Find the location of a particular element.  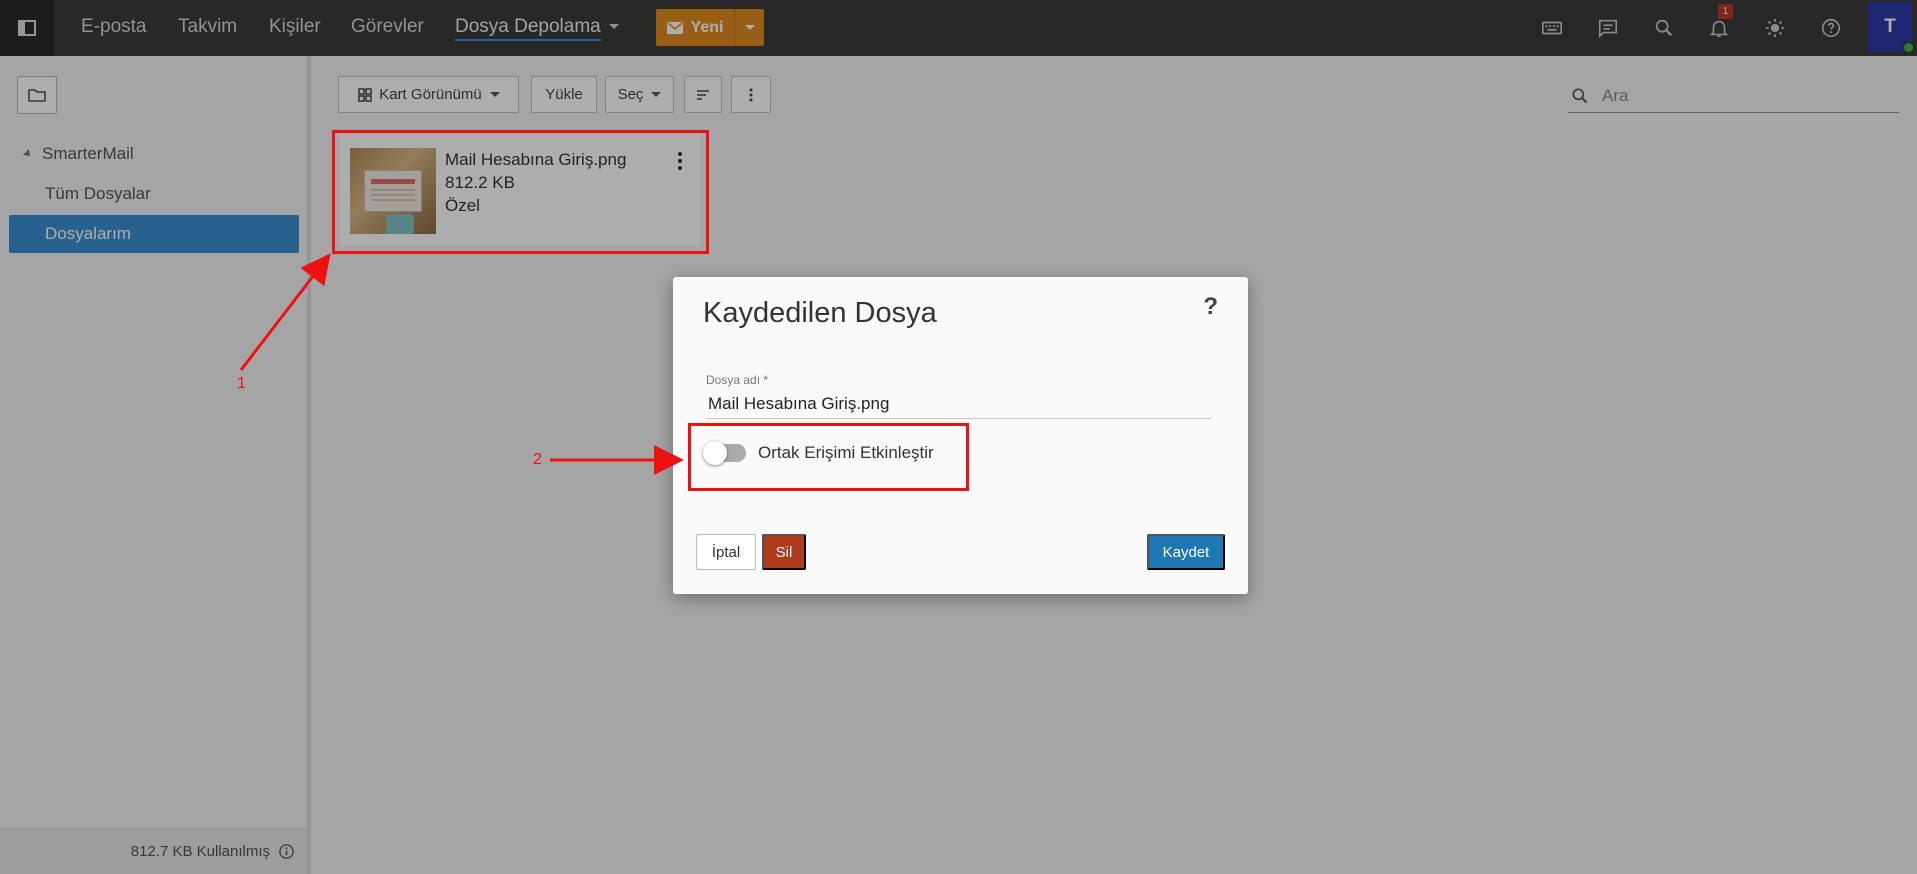

file-name-field is located at coordinates (958, 404).